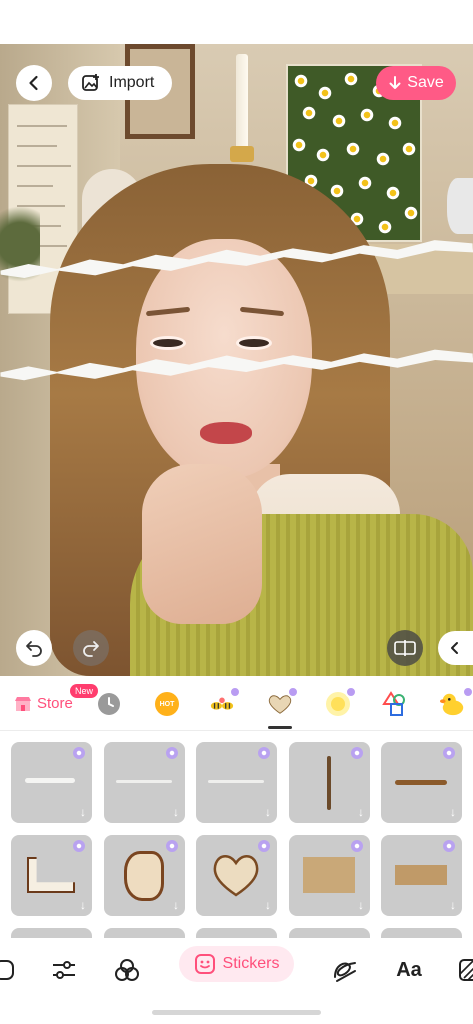 This screenshot has width=473, height=1024. I want to click on new-badge: New, so click(84, 691).